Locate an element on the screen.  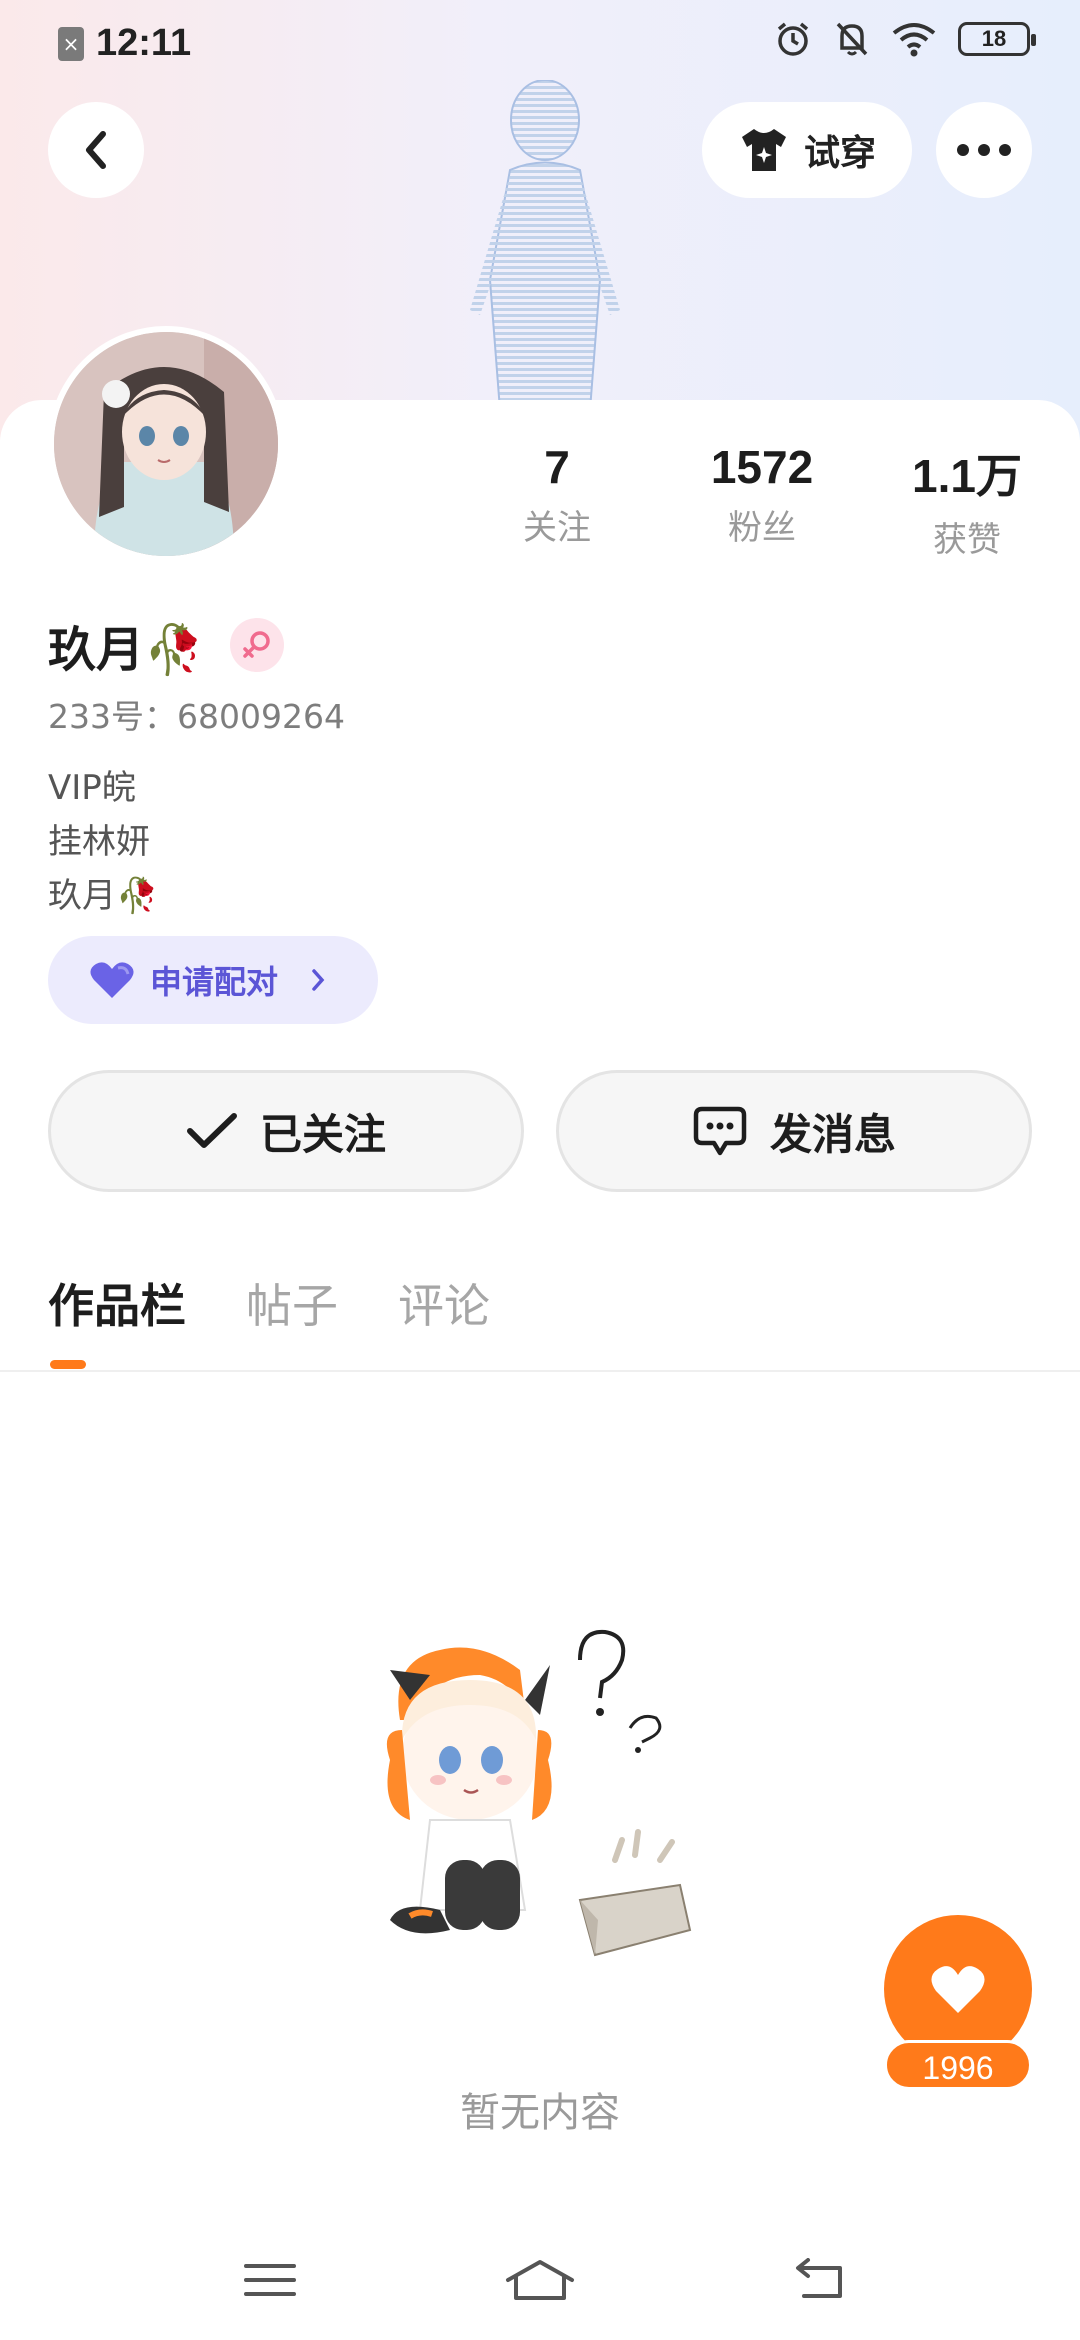
menu-icon is located at coordinates (270, 2280).